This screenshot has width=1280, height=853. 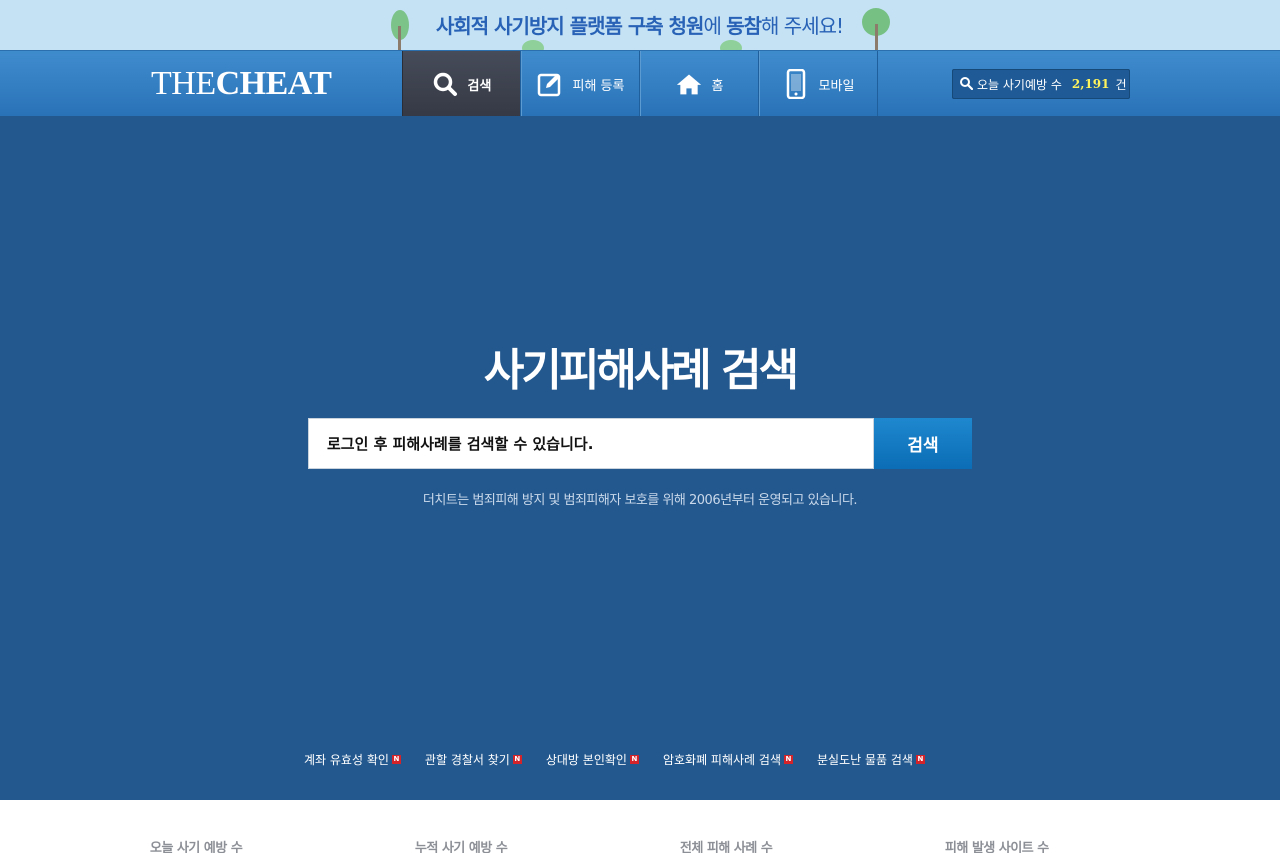 I want to click on nav-report: 피해 등록, so click(x=580, y=84).